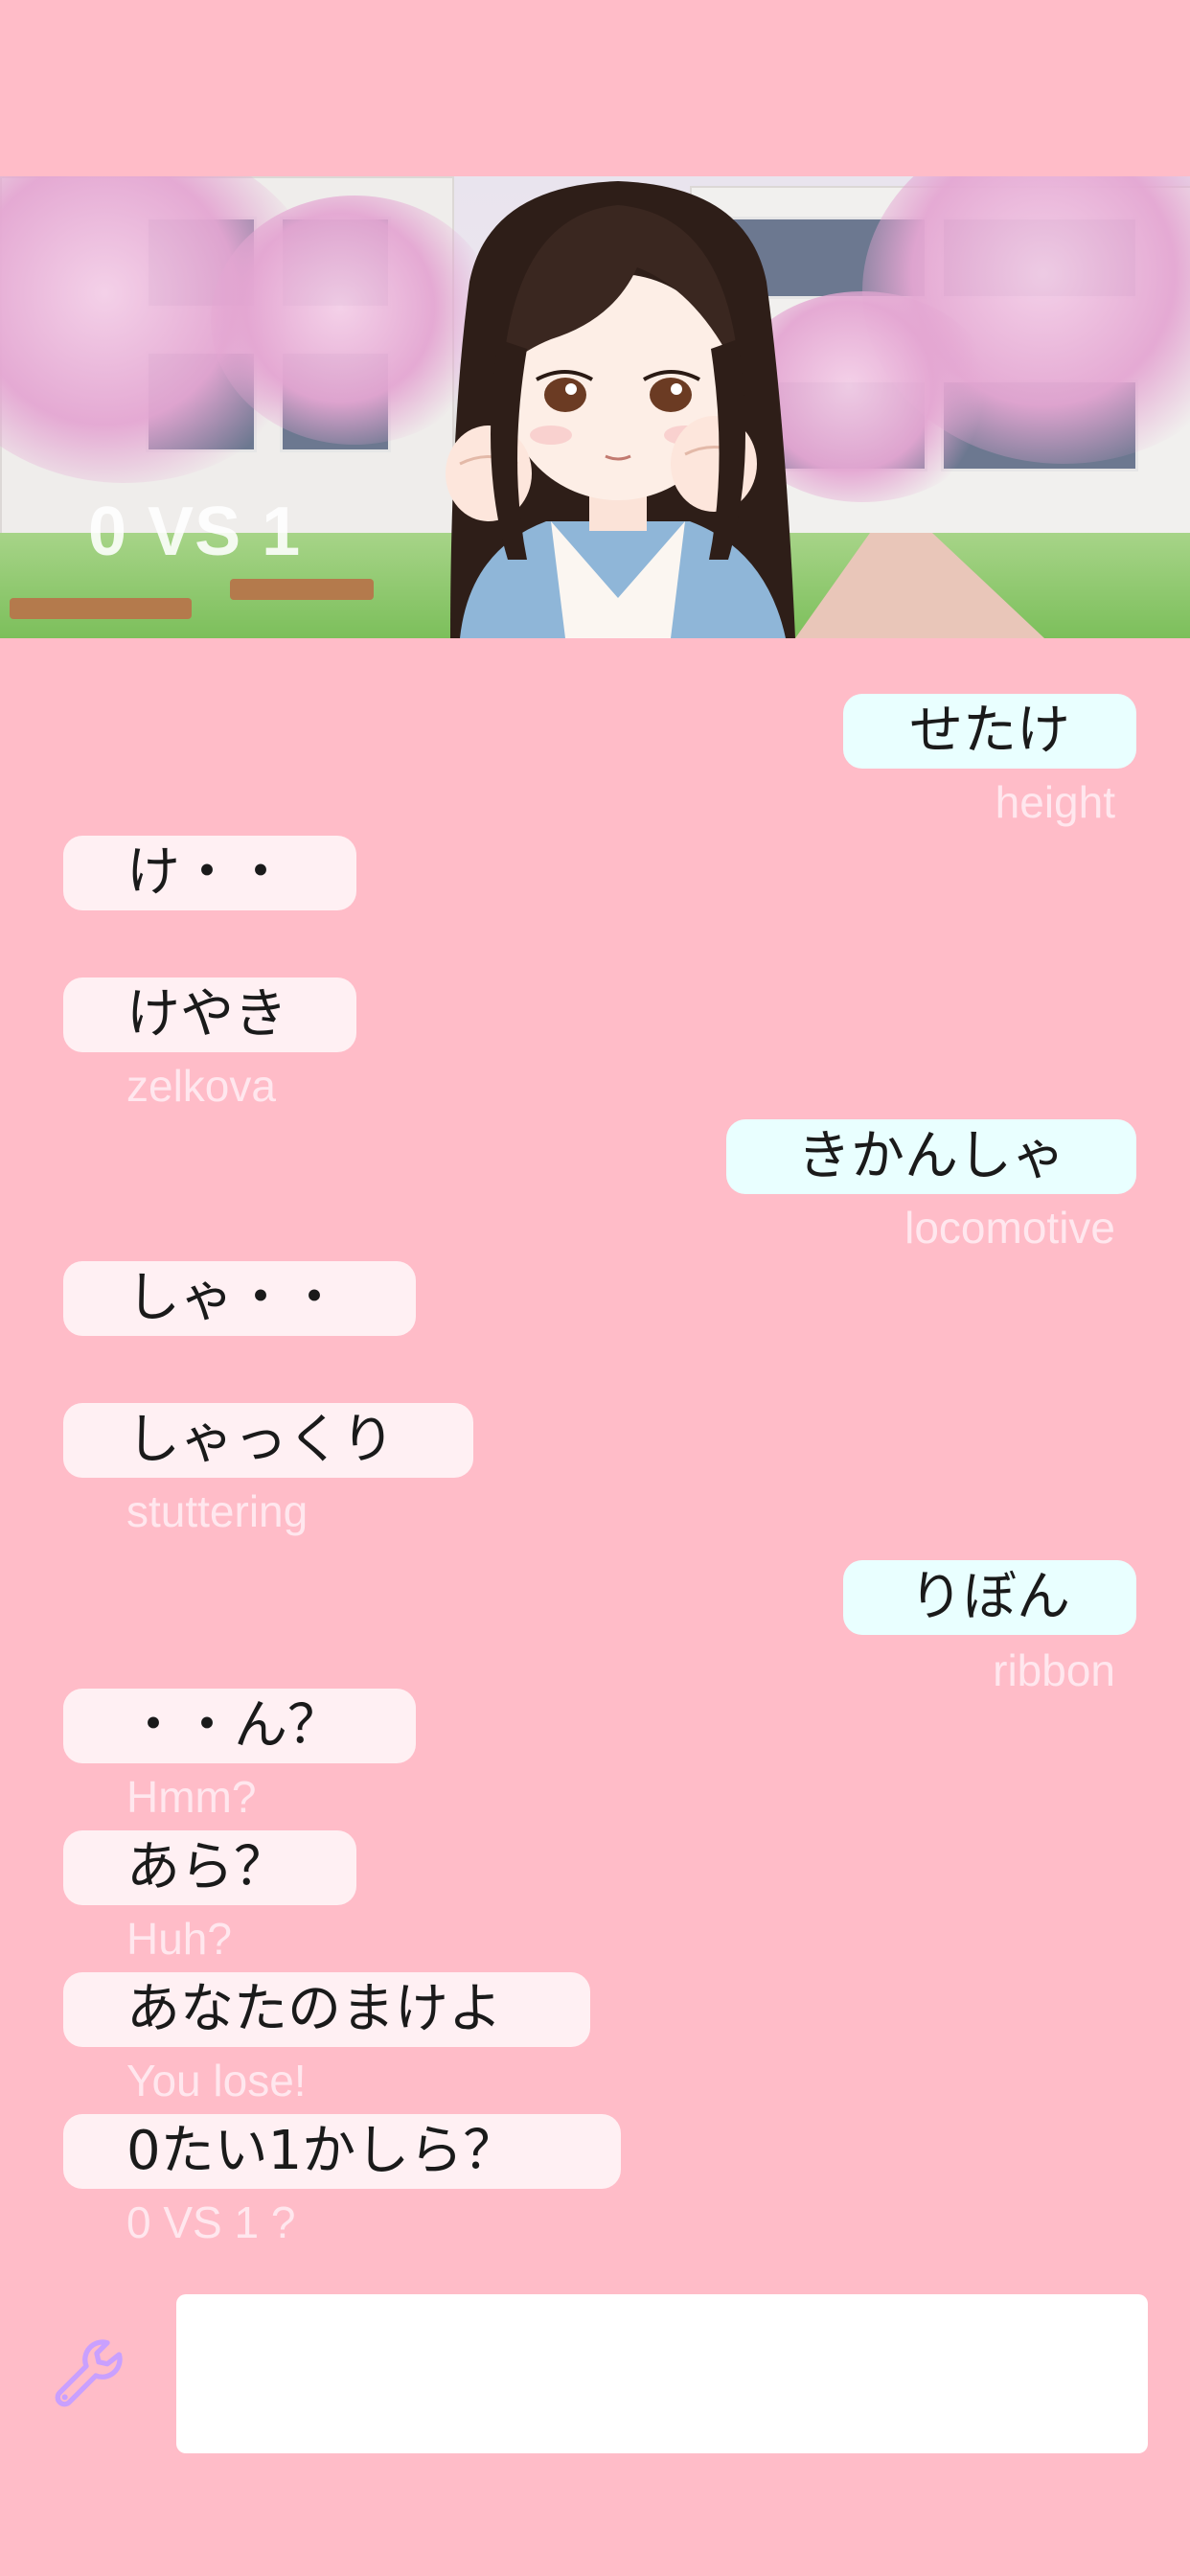  What do you see at coordinates (342, 2151) in the screenshot?
I see `opponent-message-bubble: 0たい1かしら？` at bounding box center [342, 2151].